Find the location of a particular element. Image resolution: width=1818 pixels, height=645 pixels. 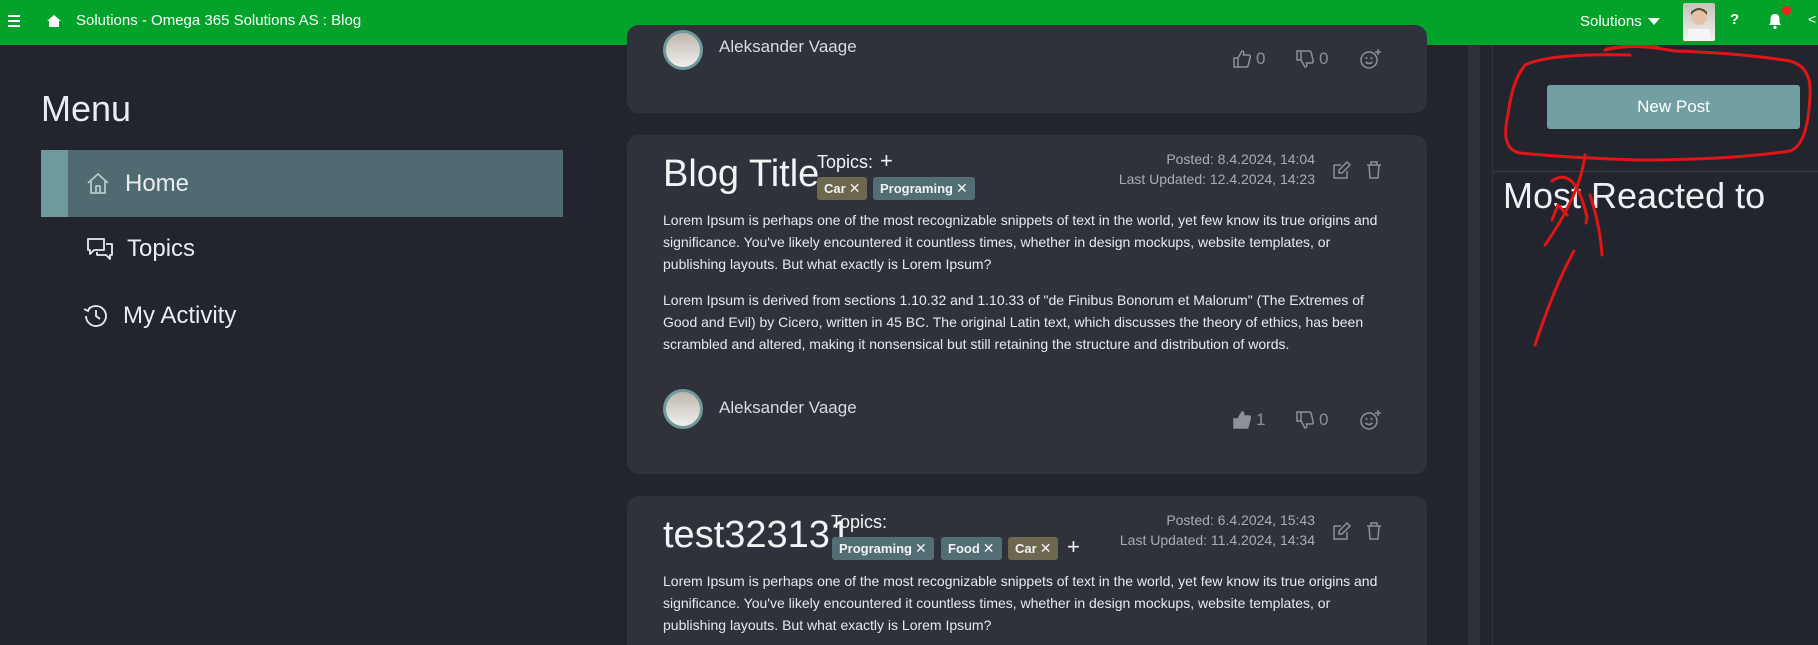

solutions-dropdown: Solutions is located at coordinates (1620, 21).